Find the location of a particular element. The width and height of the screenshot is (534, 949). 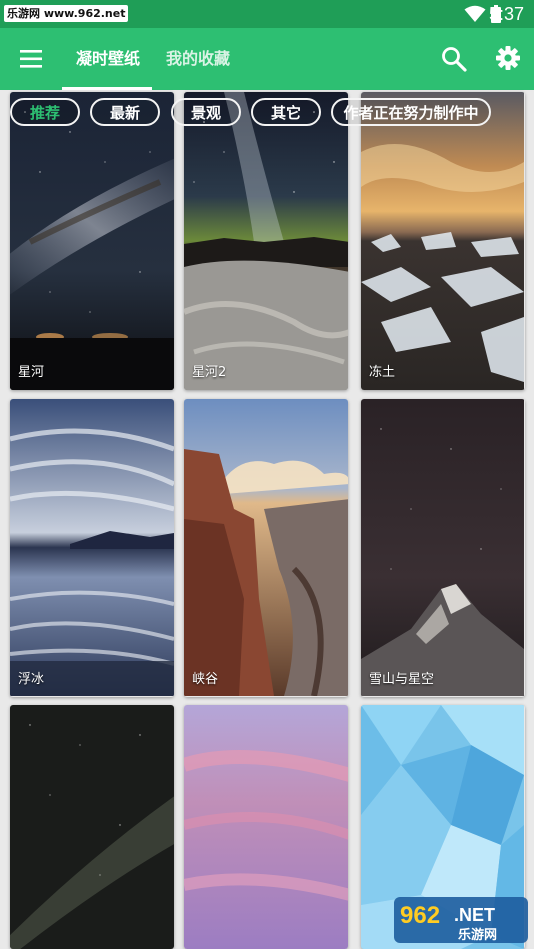

status-time: 5:37 is located at coordinates (506, 14).